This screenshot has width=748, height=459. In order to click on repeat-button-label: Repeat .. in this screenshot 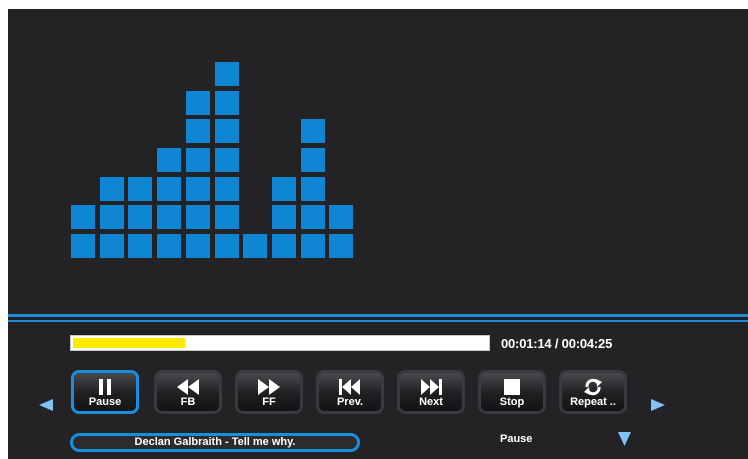, I will do `click(593, 402)`.